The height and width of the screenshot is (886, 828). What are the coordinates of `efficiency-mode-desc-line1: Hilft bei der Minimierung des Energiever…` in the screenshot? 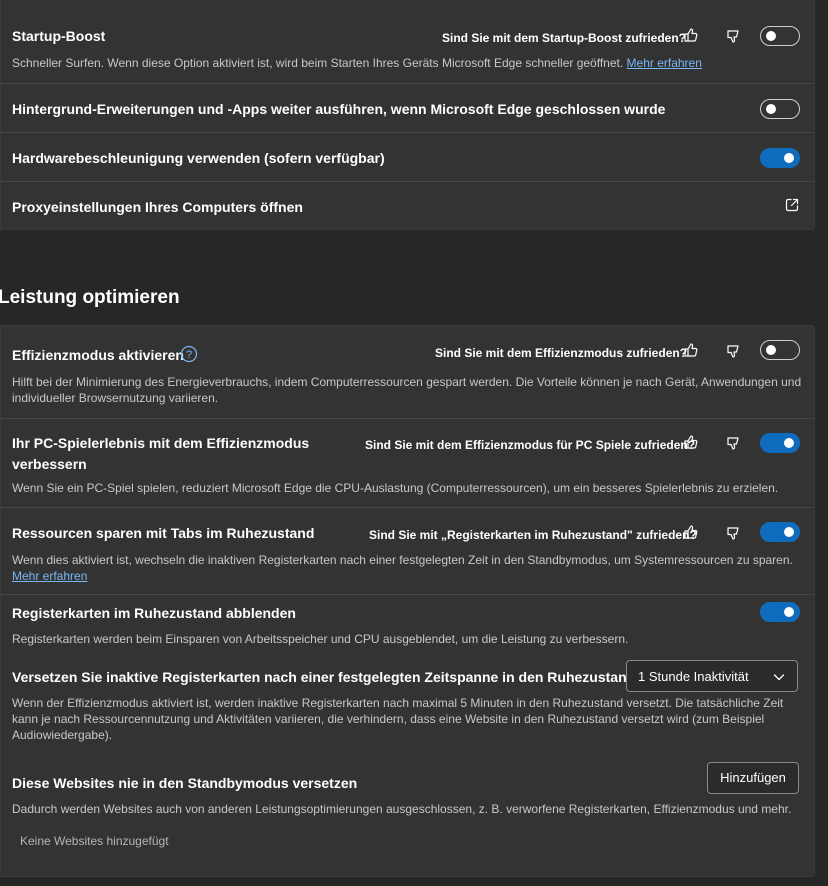 It's located at (407, 382).